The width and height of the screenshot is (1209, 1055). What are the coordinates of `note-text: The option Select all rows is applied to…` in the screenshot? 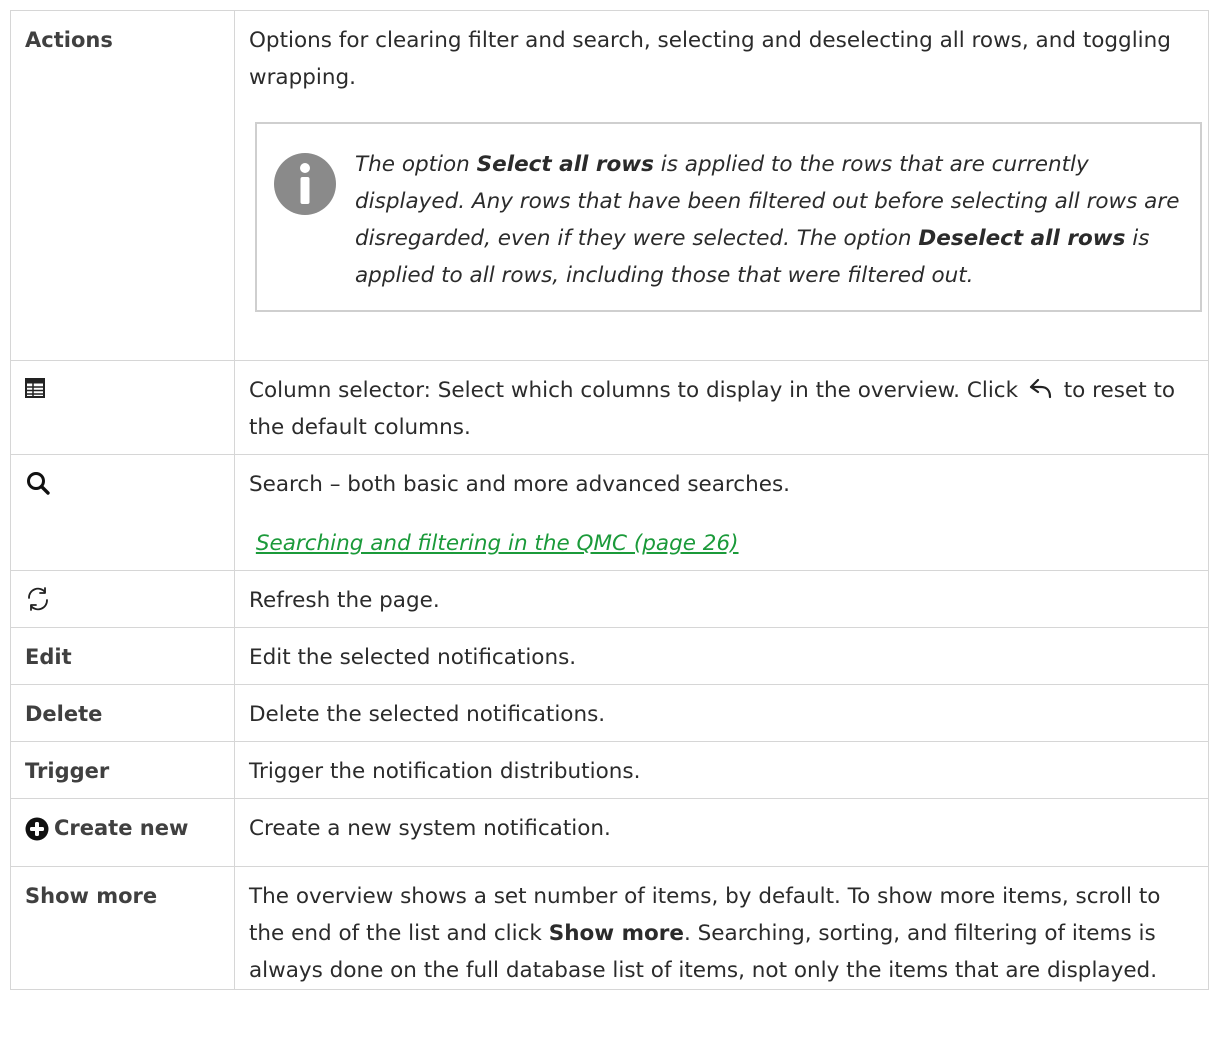 It's located at (767, 220).